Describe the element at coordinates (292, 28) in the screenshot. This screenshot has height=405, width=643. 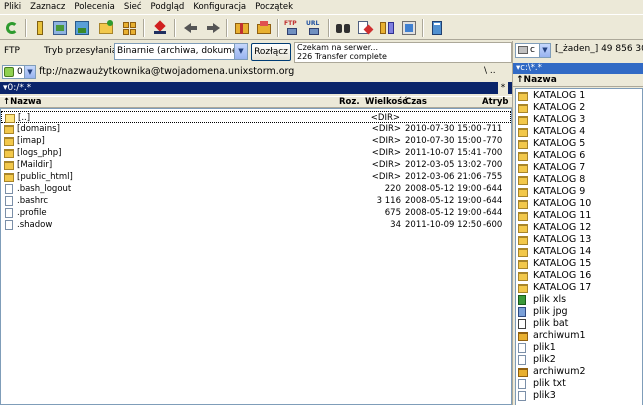
I see `ftp-connect-icon: FTP` at that location.